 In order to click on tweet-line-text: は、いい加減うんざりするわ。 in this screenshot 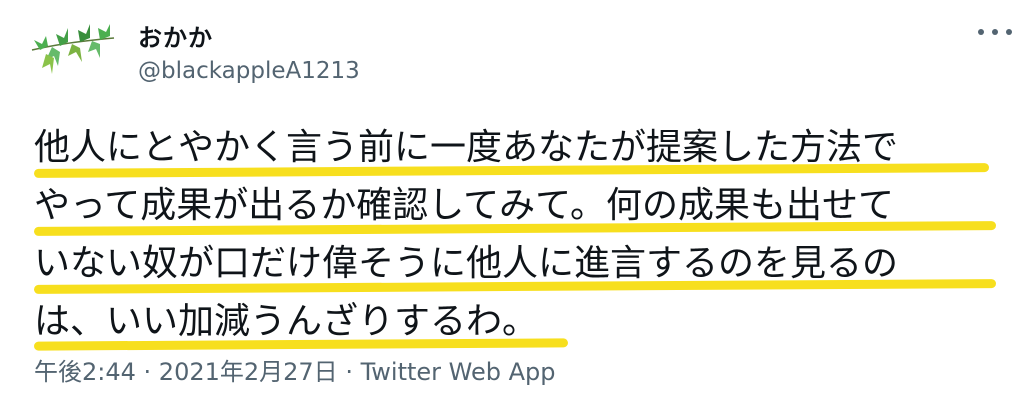, I will do `click(286, 321)`.